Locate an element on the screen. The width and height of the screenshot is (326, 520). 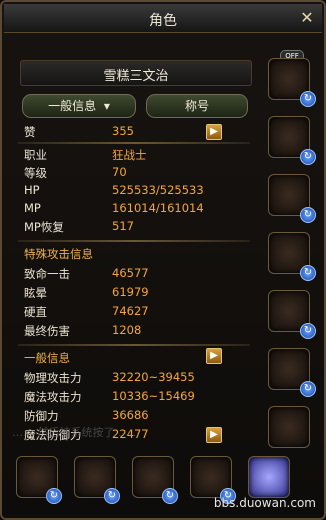
watermark: bbs.duowan.com is located at coordinates (264, 503).